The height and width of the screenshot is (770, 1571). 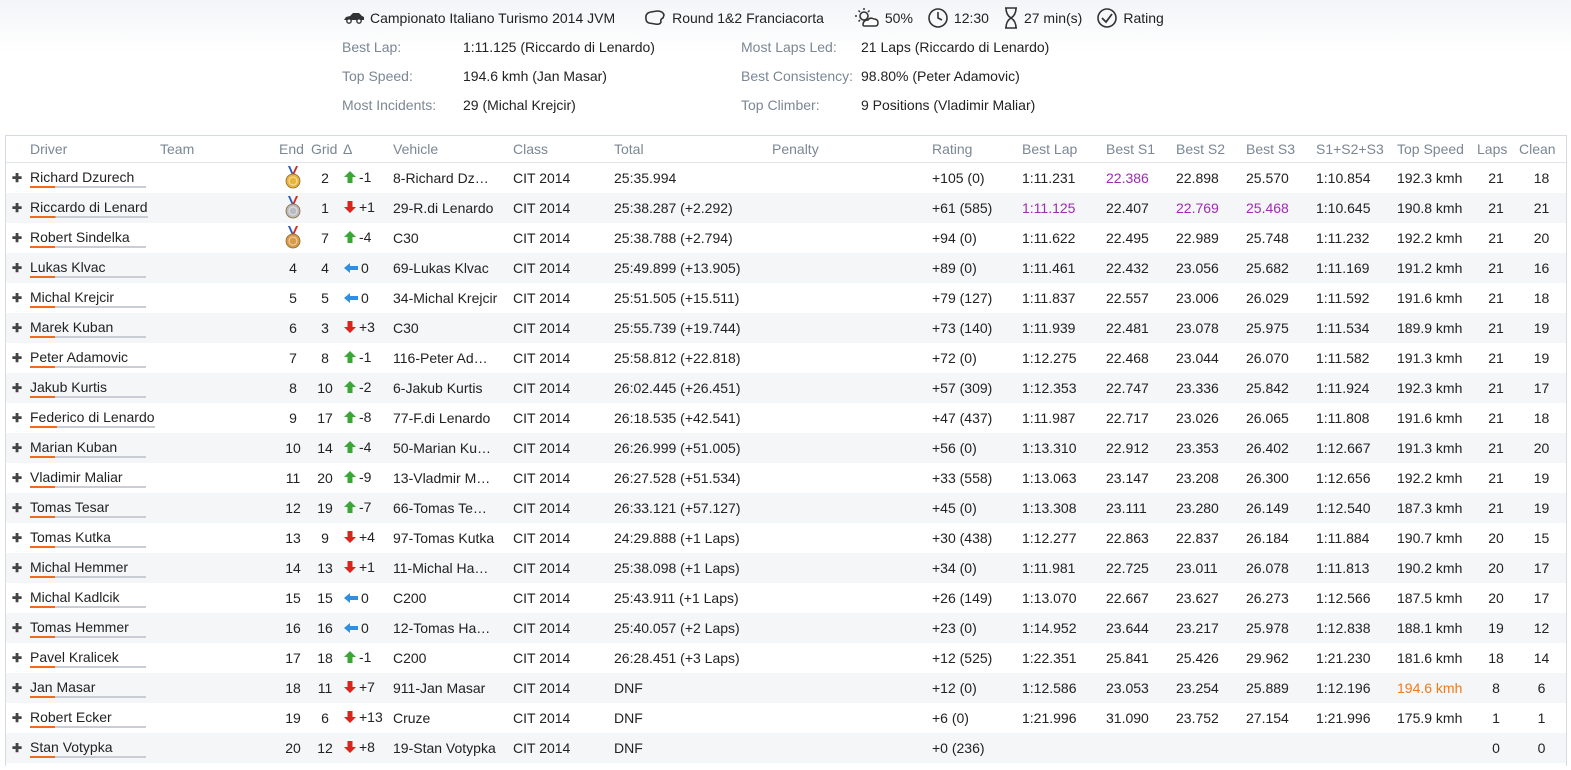 I want to click on driver-name: Robert Sindelka, so click(x=88, y=238).